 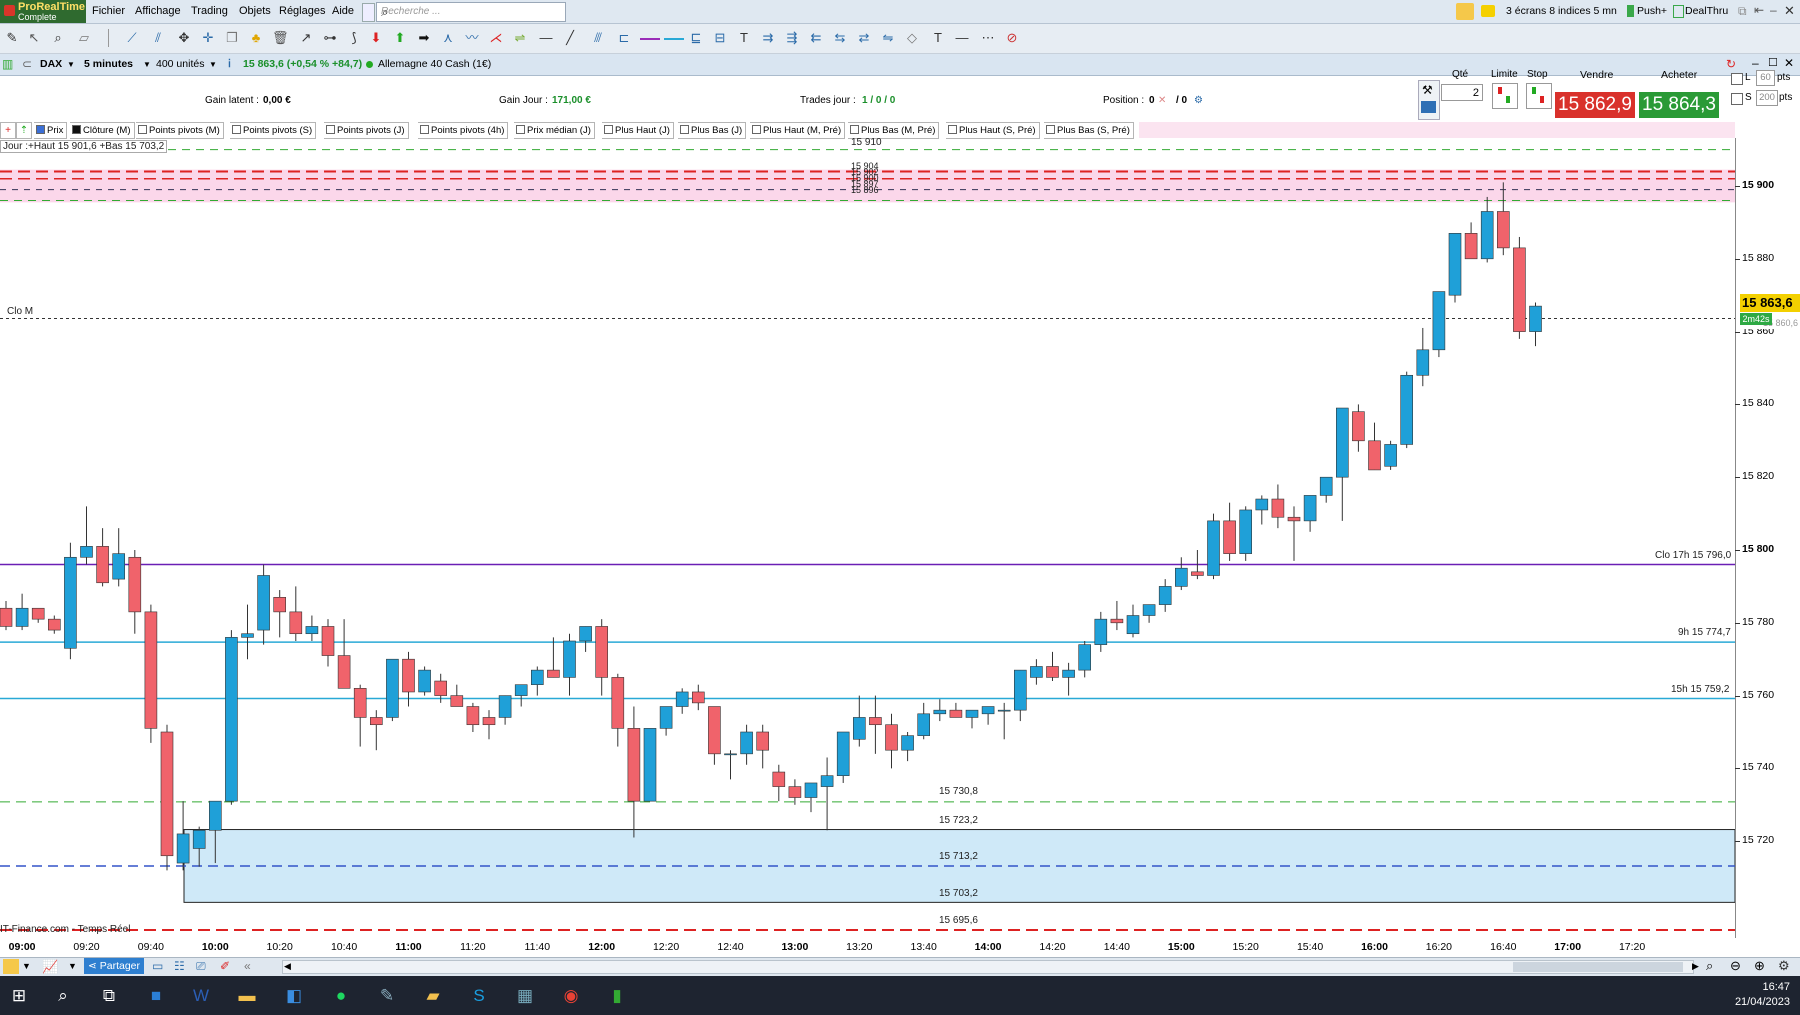 What do you see at coordinates (520, 38) in the screenshot?
I see `fibonacci-icon: ⇌` at bounding box center [520, 38].